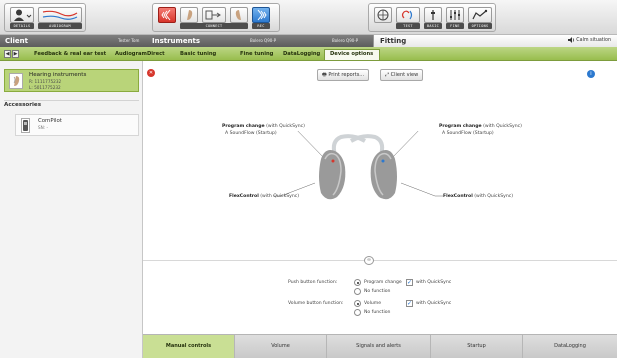  Describe the element at coordinates (408, 26) in the screenshot. I see `test-strip: TEST` at that location.